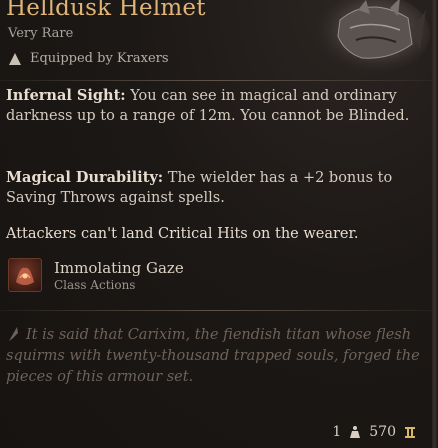  What do you see at coordinates (25, 275) in the screenshot?
I see `immolating-gaze-icon` at bounding box center [25, 275].